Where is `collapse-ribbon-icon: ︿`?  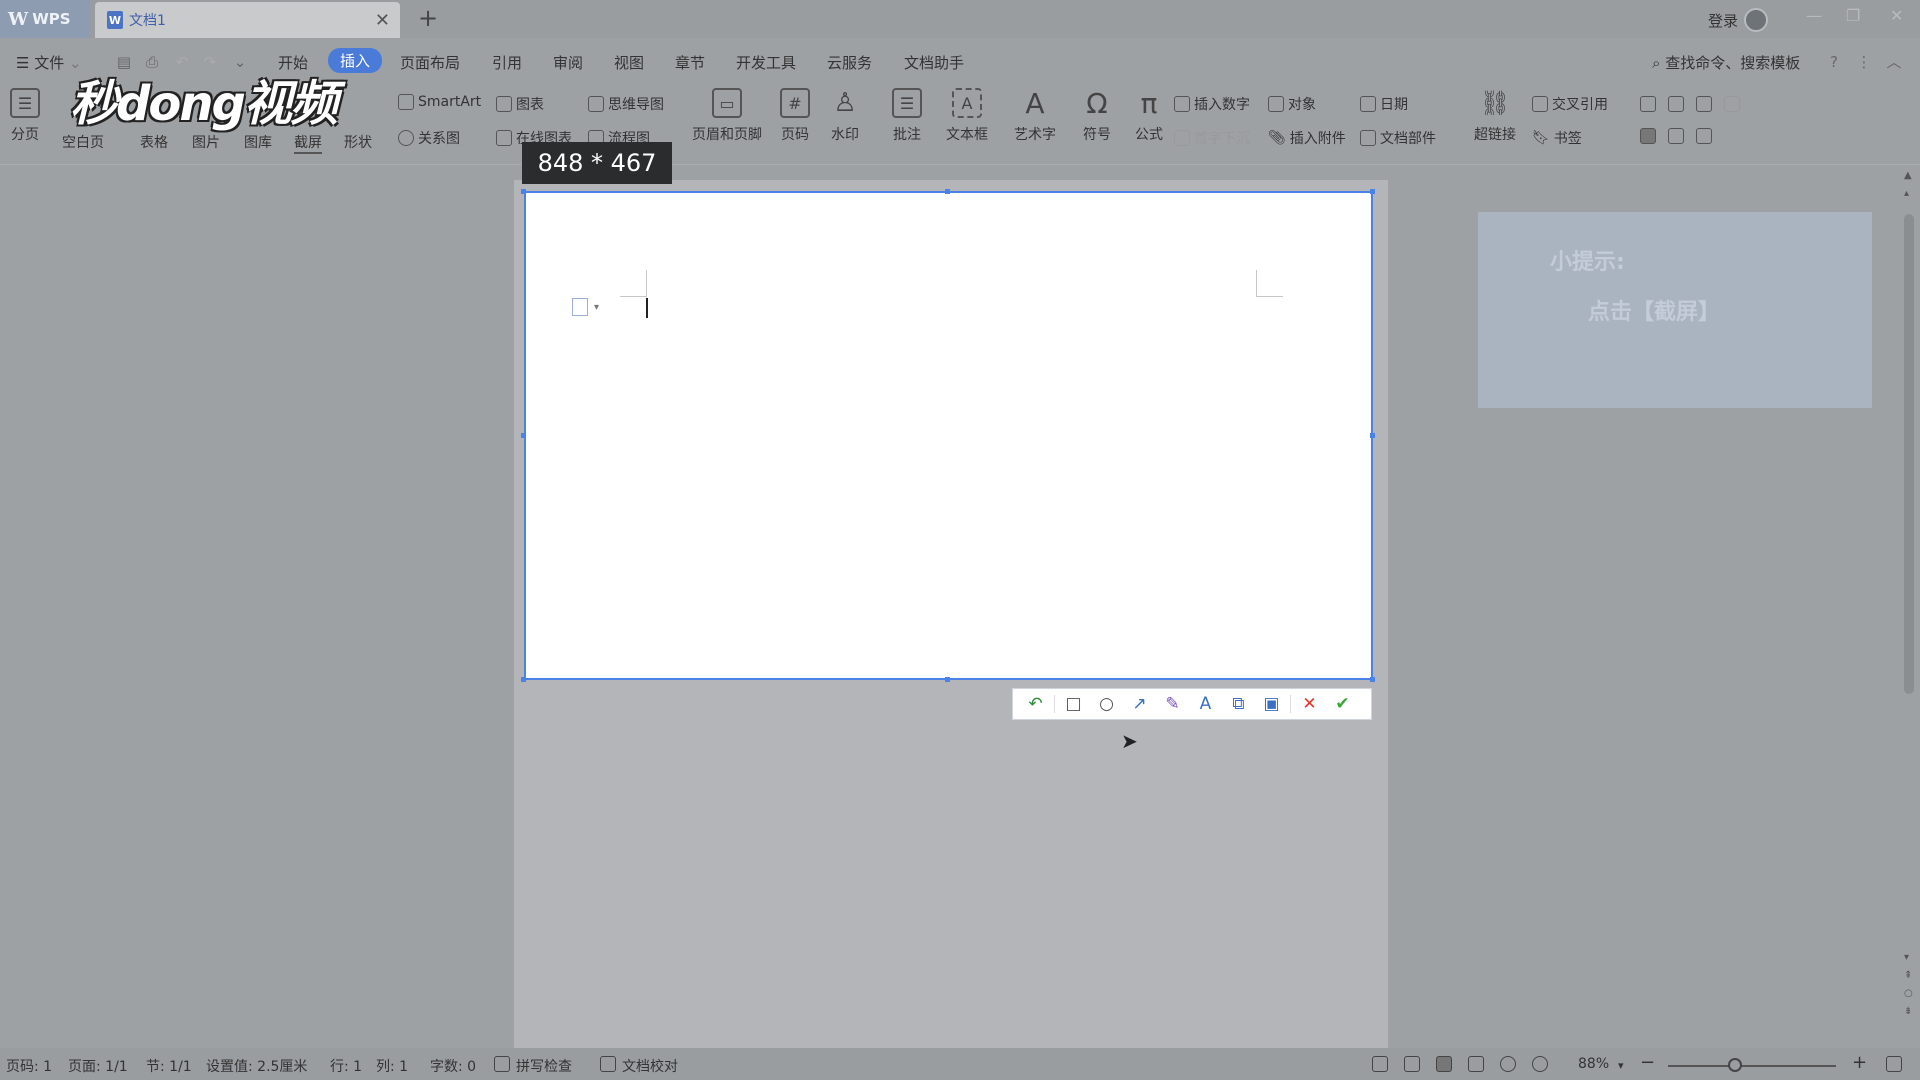 collapse-ribbon-icon: ︿ is located at coordinates (1894, 62).